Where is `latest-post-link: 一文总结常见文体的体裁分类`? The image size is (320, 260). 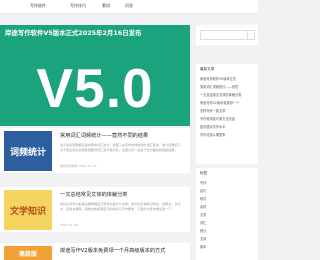
latest-post-link: 一文总结常见文体的体裁分类 is located at coordinates (228, 94).